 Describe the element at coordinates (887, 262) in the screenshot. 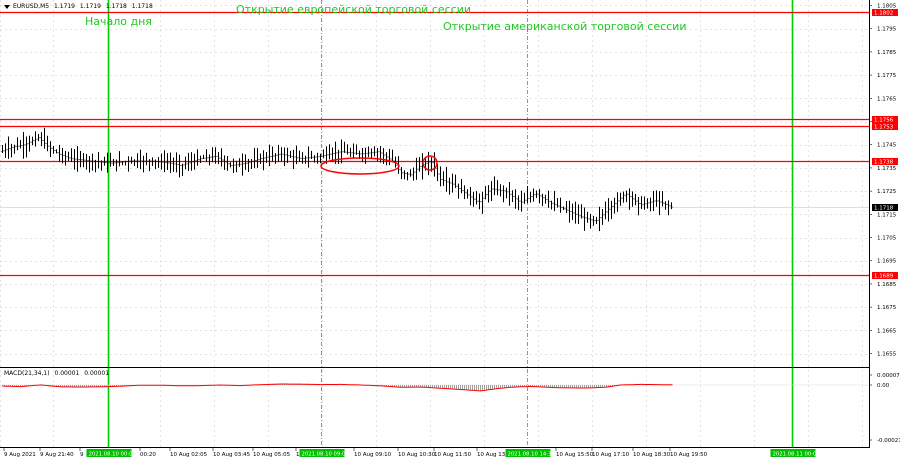

I see `price-tick-label: 1.1695` at that location.